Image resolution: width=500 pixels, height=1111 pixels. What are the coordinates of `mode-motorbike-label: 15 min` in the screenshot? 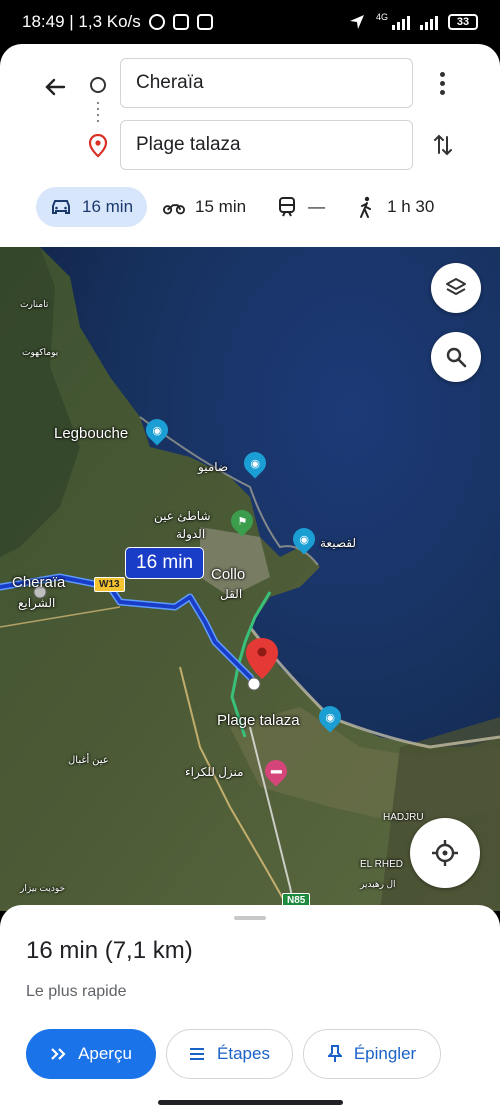 It's located at (221, 206).